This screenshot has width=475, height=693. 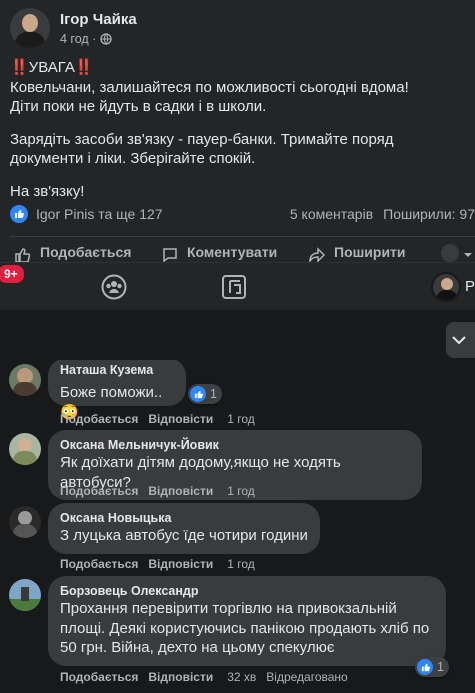 I want to click on reactors-summary: Igor Pinis та ще 127, so click(x=99, y=214).